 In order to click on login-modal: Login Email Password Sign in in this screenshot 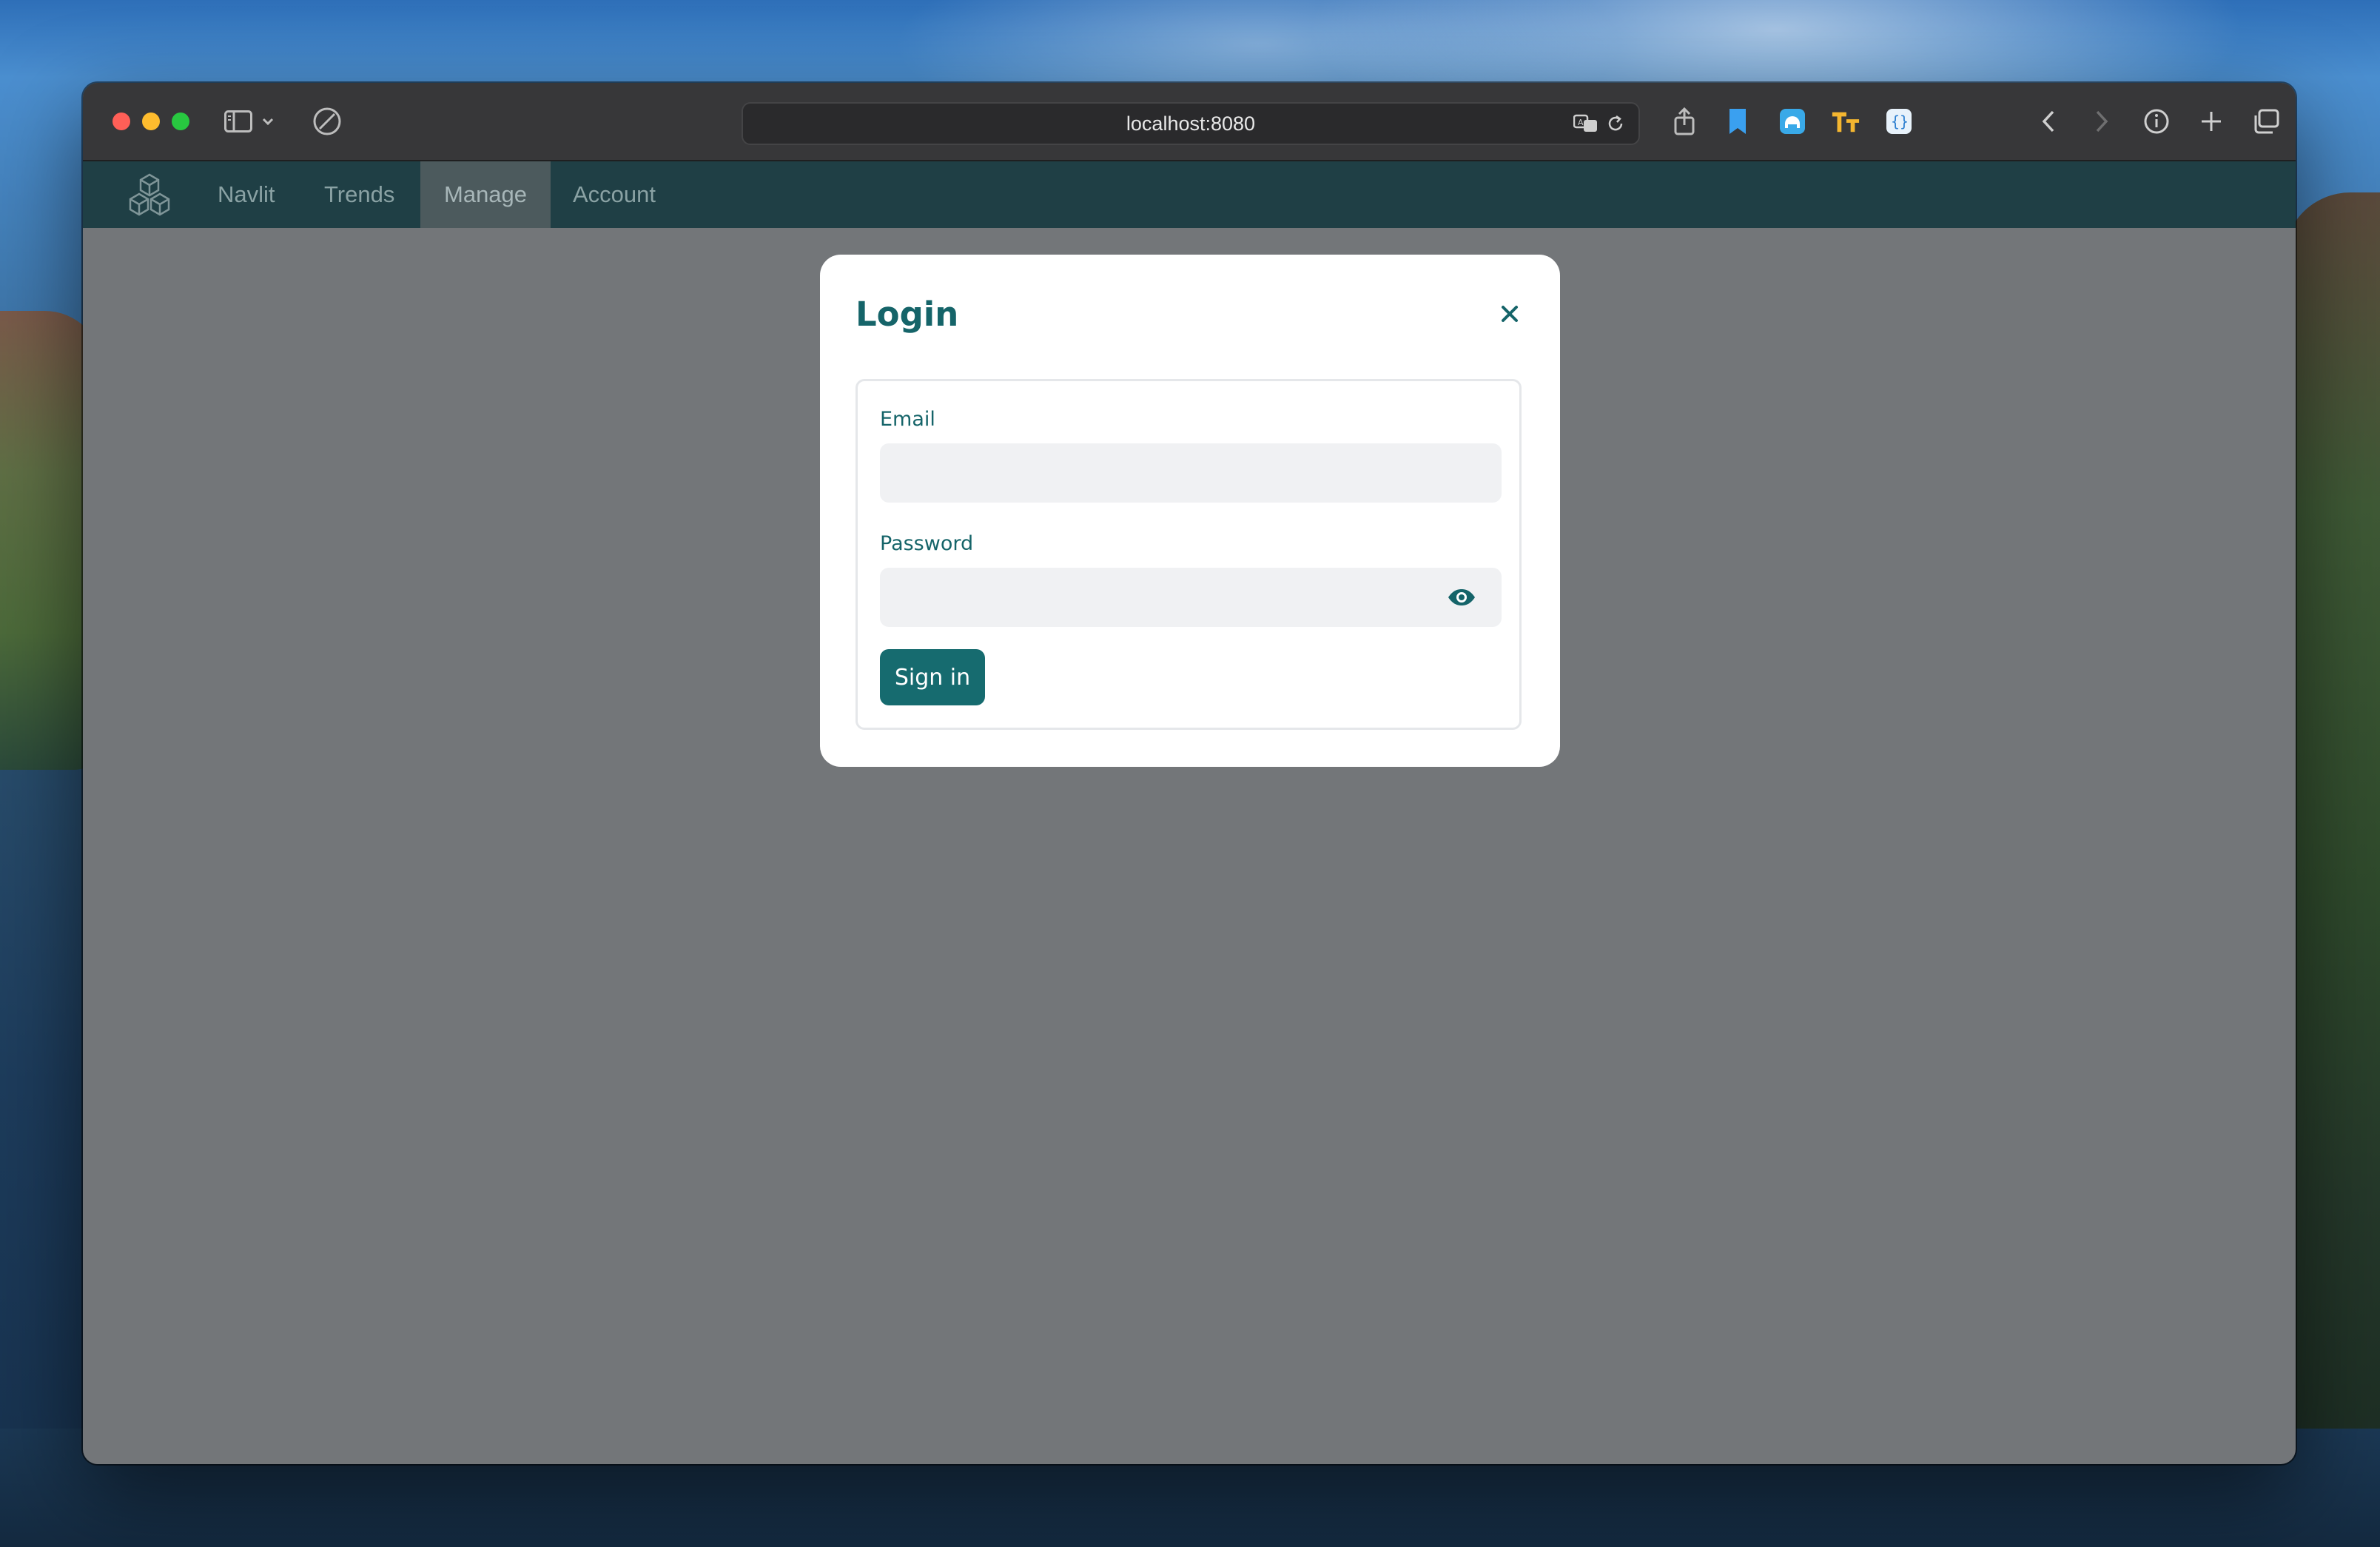, I will do `click(1190, 511)`.